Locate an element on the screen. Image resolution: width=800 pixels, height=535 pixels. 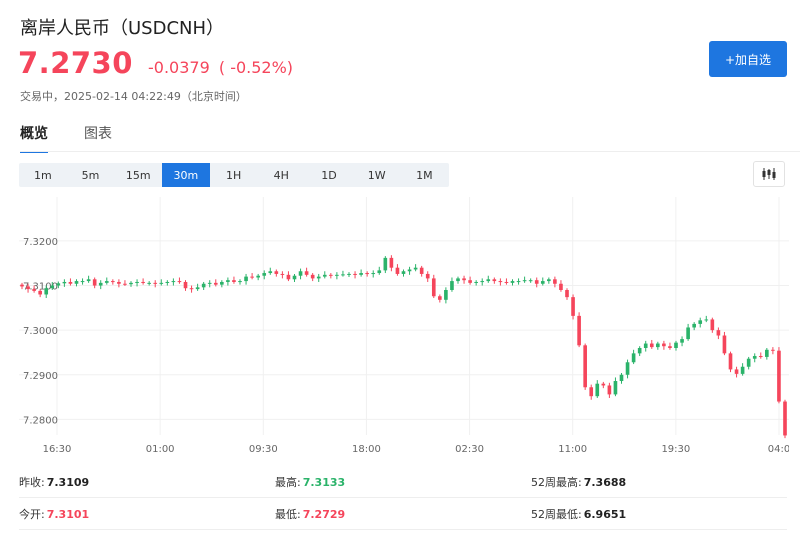
tab-bar: 概览 图表 is located at coordinates (66, 138).